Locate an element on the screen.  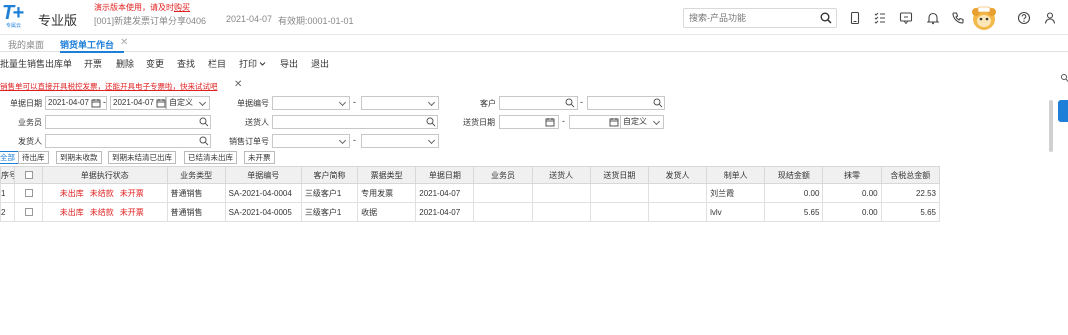
select-all-header is located at coordinates (29, 175).